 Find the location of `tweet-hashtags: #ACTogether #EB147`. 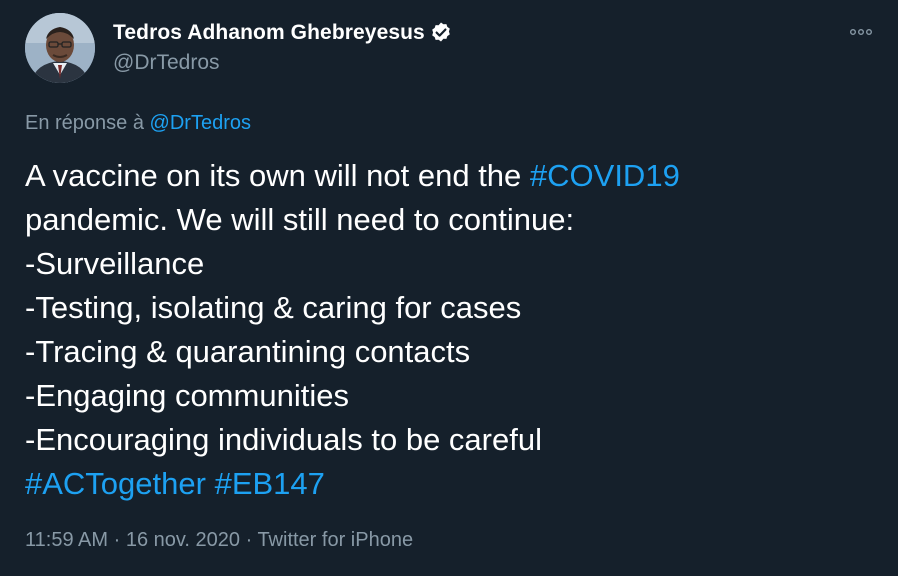

tweet-hashtags: #ACTogether #EB147 is located at coordinates (450, 484).